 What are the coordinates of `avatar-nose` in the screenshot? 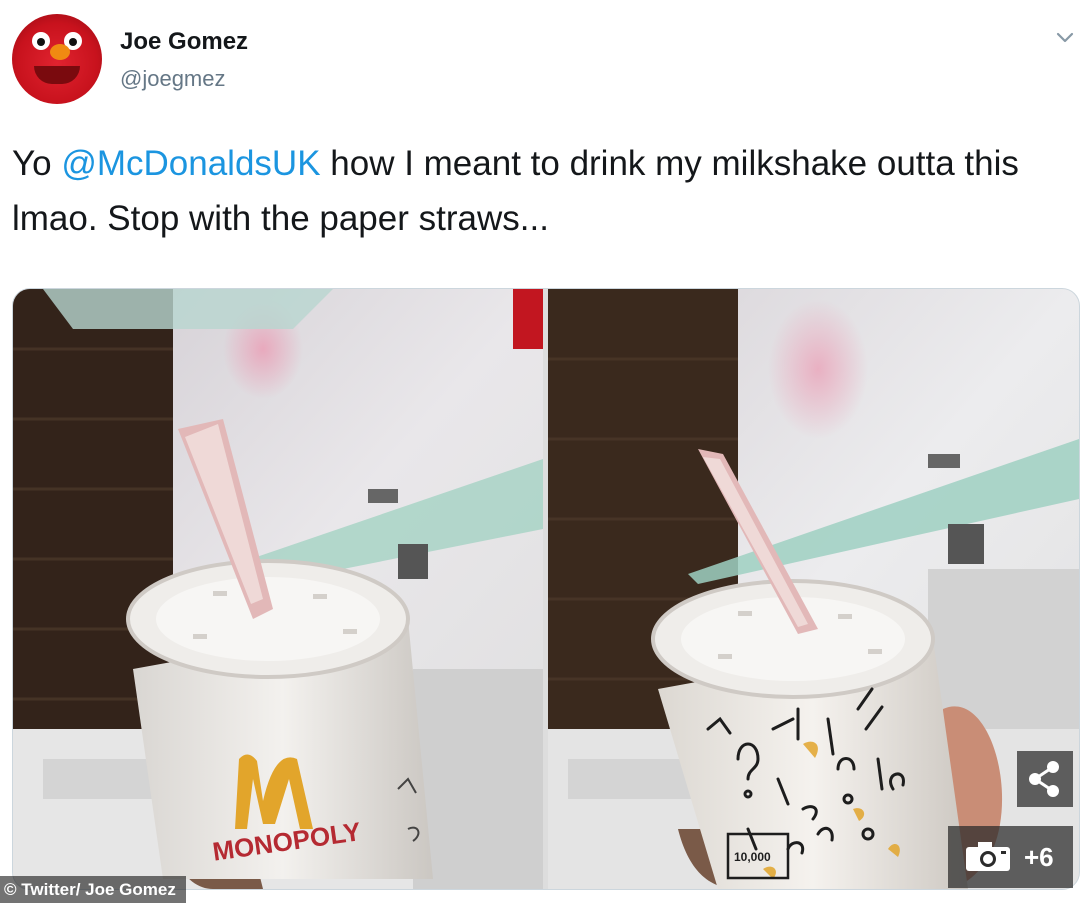 It's located at (60, 52).